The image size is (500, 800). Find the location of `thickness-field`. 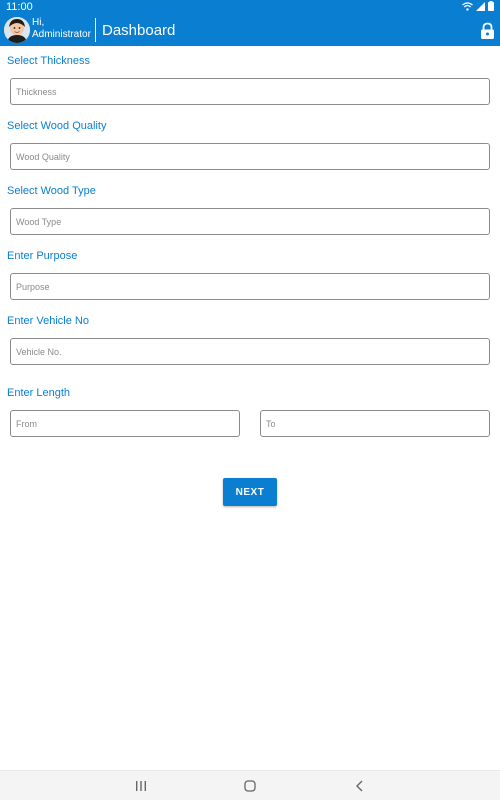

thickness-field is located at coordinates (250, 91).